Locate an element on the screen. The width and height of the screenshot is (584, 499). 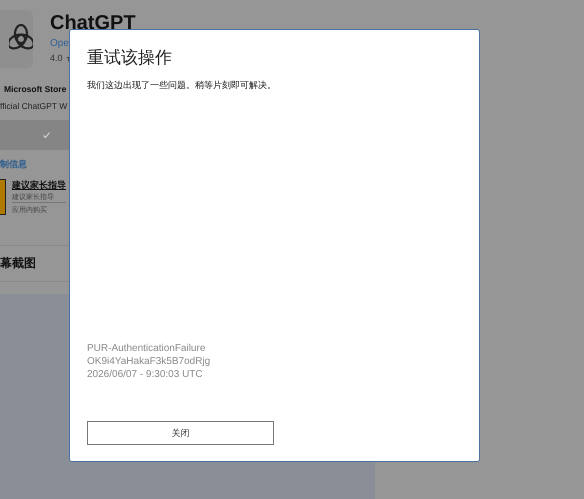
section-heading: 幕截图 is located at coordinates (18, 263).